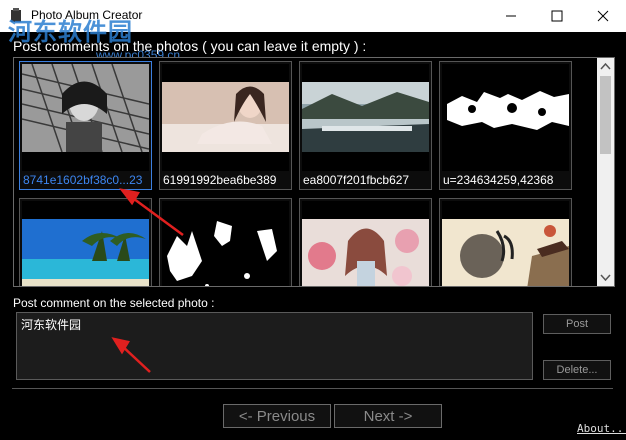 This screenshot has width=626, height=440. I want to click on annotation-arrows, so click(147, 280).